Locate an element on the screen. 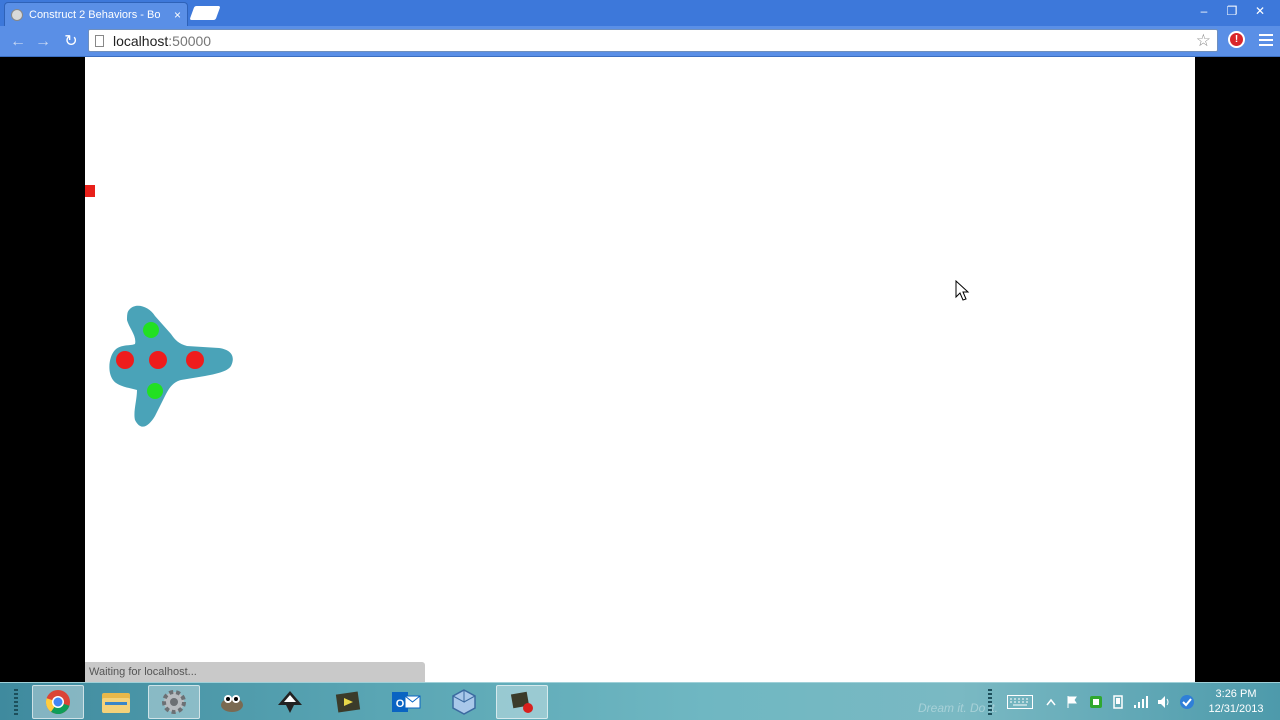 The width and height of the screenshot is (1280, 720). taskbar-inkscape is located at coordinates (290, 702).